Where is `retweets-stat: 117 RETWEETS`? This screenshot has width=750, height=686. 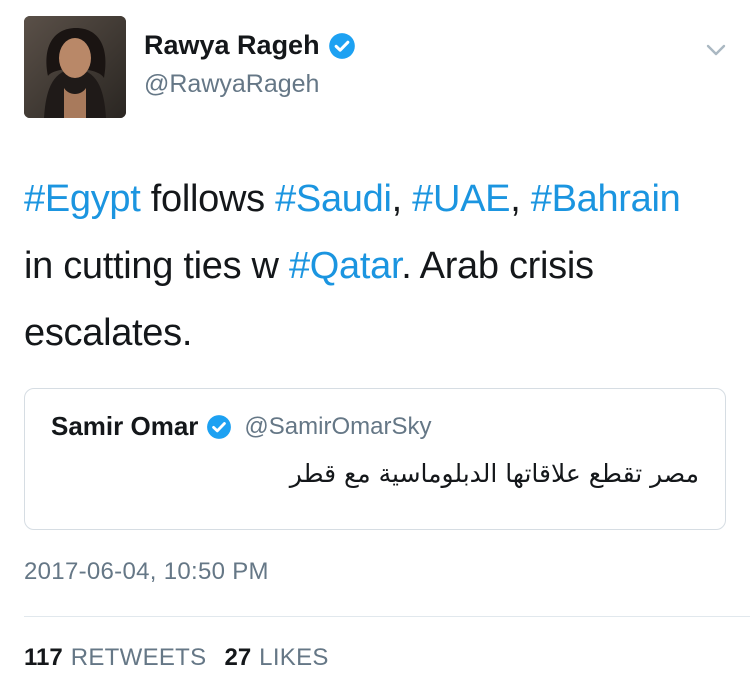 retweets-stat: 117 RETWEETS is located at coordinates (115, 658).